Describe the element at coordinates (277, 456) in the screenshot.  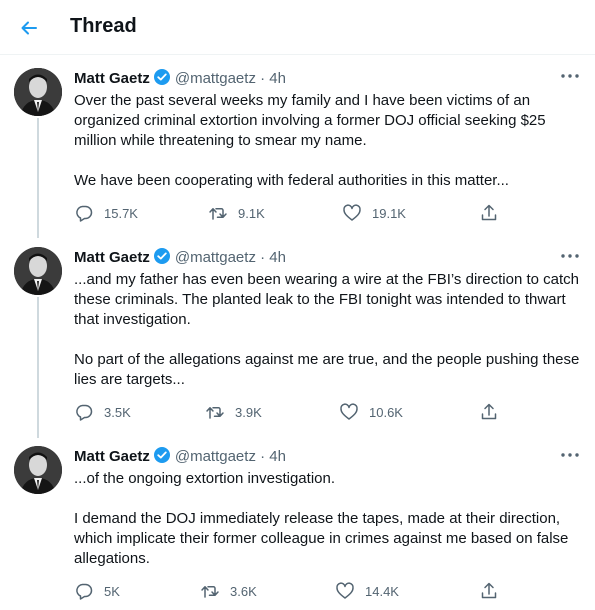
I see `tweet-time: 4h` at that location.